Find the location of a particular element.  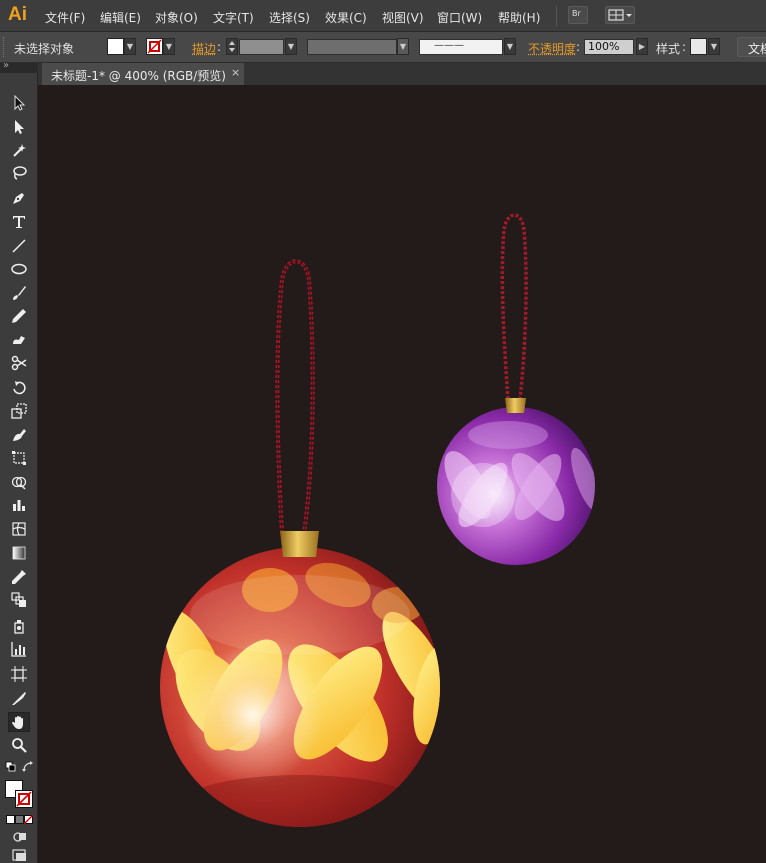

zoom-tool is located at coordinates (19, 745).